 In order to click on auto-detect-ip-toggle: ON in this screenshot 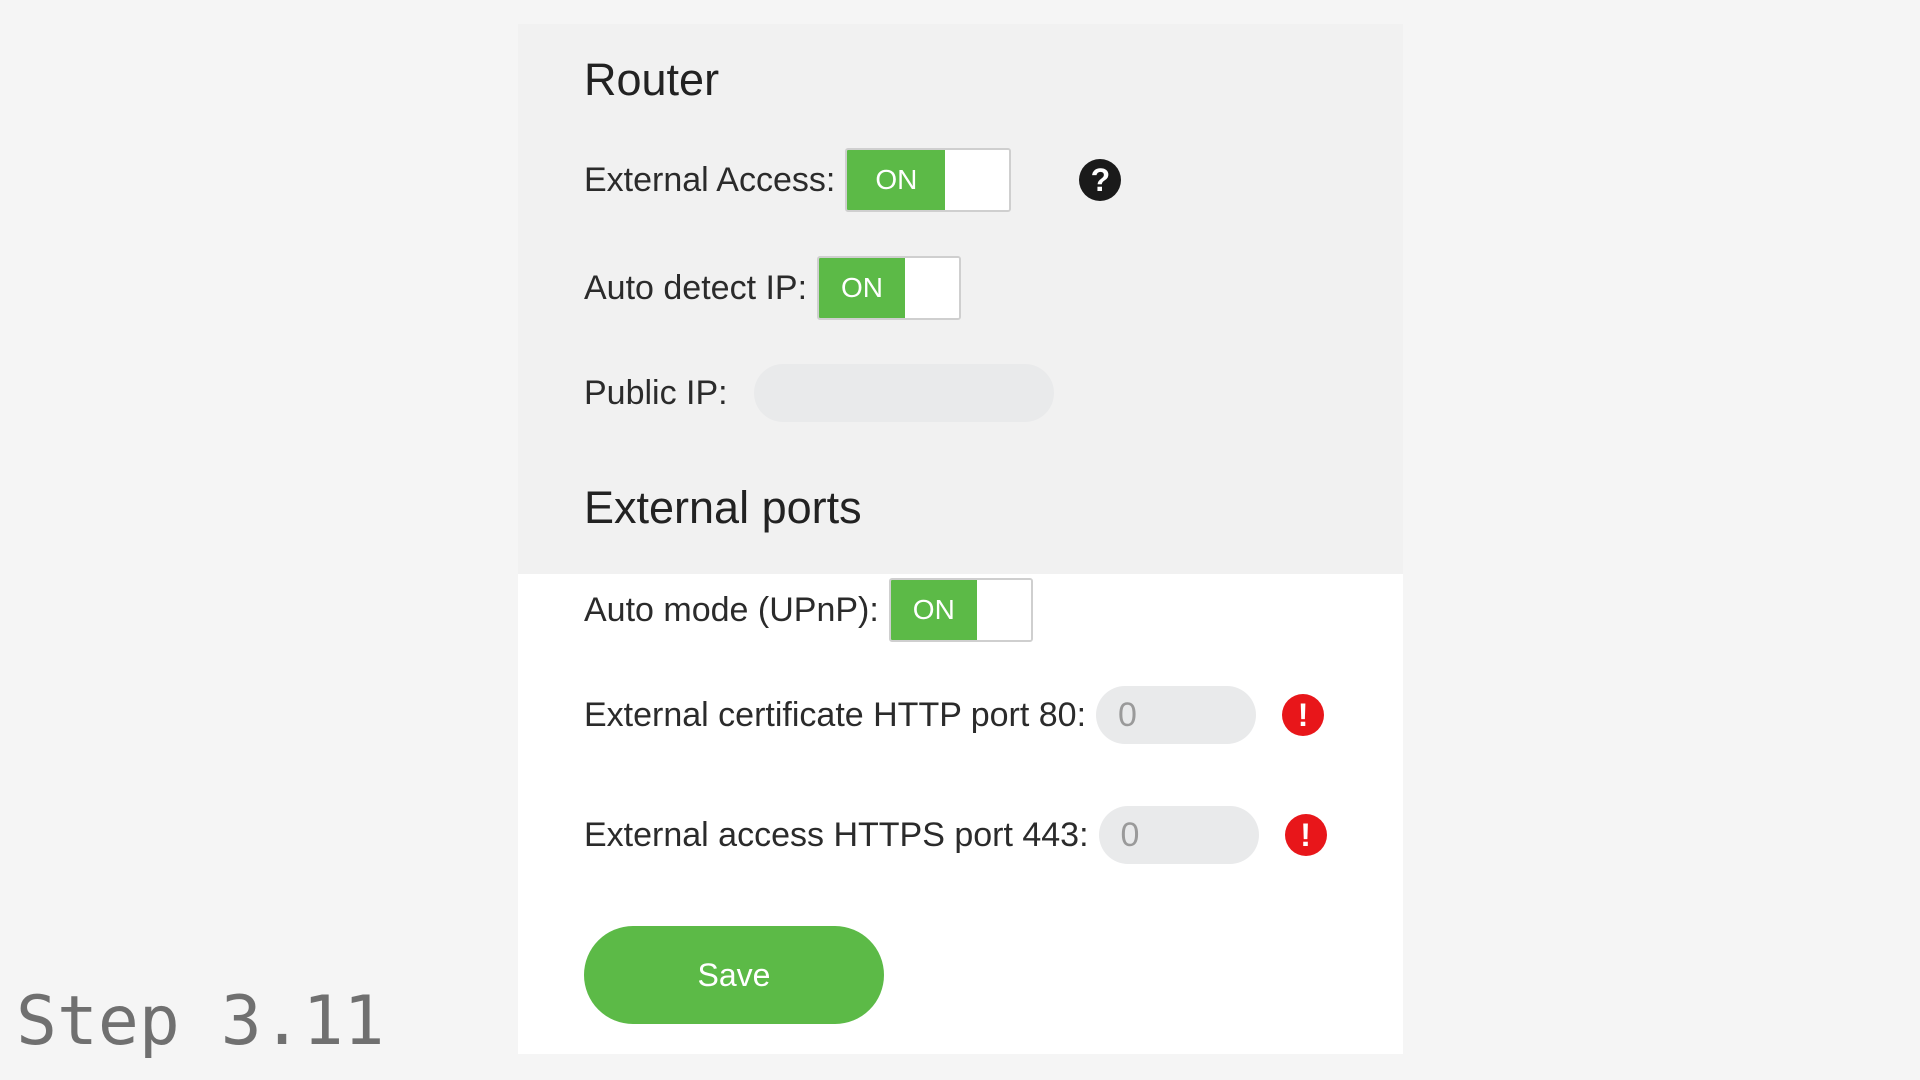, I will do `click(889, 288)`.